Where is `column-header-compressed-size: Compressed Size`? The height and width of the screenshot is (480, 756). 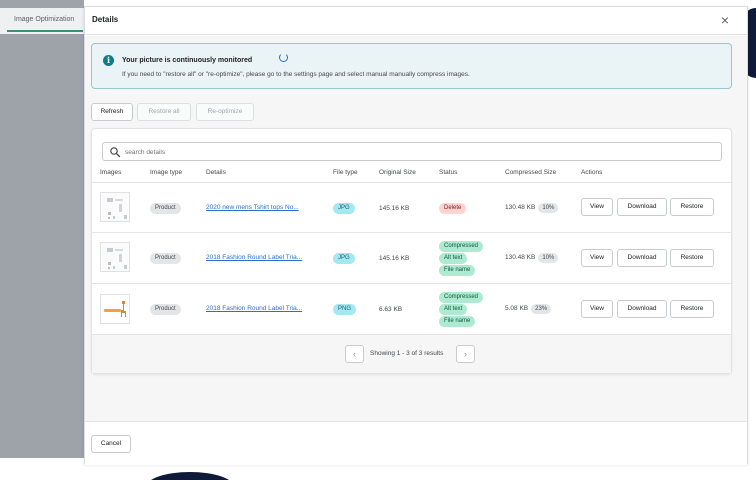
column-header-compressed-size: Compressed Size is located at coordinates (531, 172).